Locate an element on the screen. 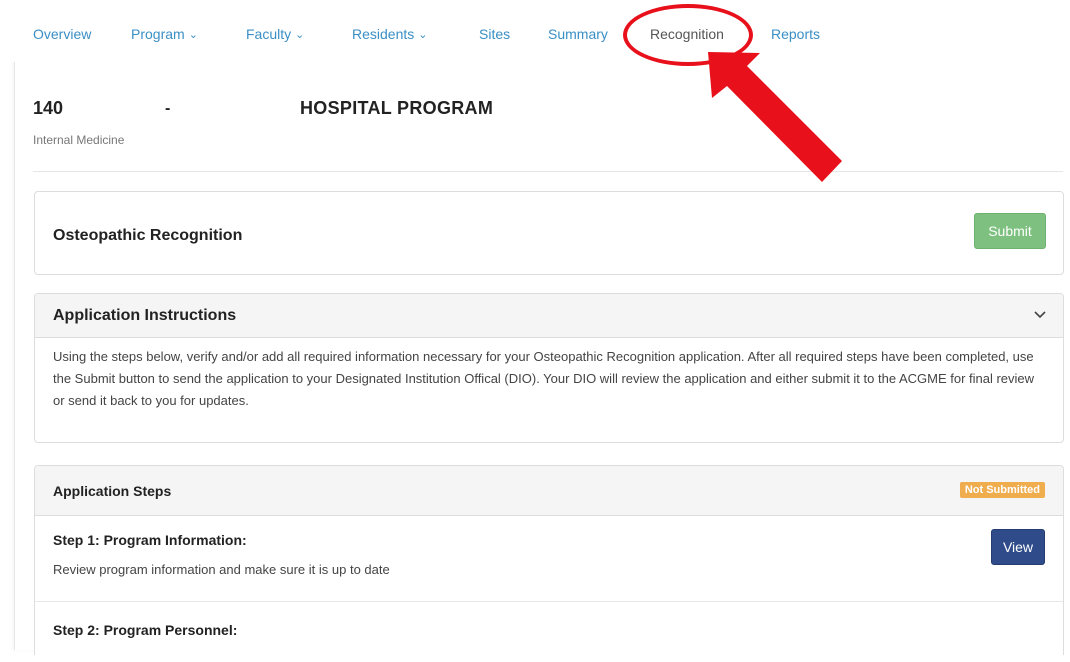  step-title: Step 1: Program Information: is located at coordinates (150, 540).